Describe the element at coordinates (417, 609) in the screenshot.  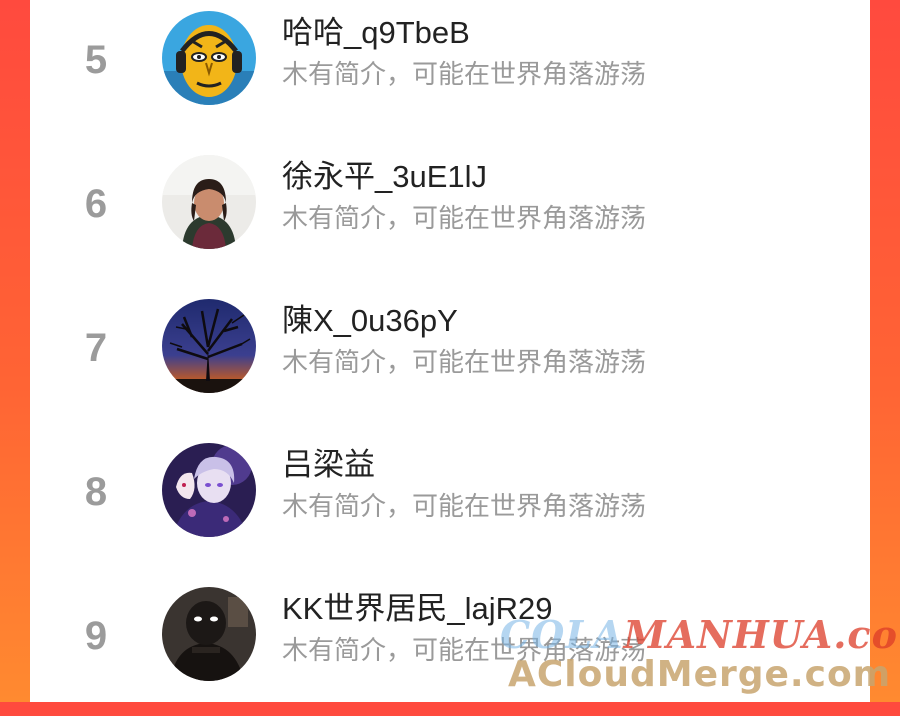
I see `user-name: KK世界居民_lajR29` at that location.